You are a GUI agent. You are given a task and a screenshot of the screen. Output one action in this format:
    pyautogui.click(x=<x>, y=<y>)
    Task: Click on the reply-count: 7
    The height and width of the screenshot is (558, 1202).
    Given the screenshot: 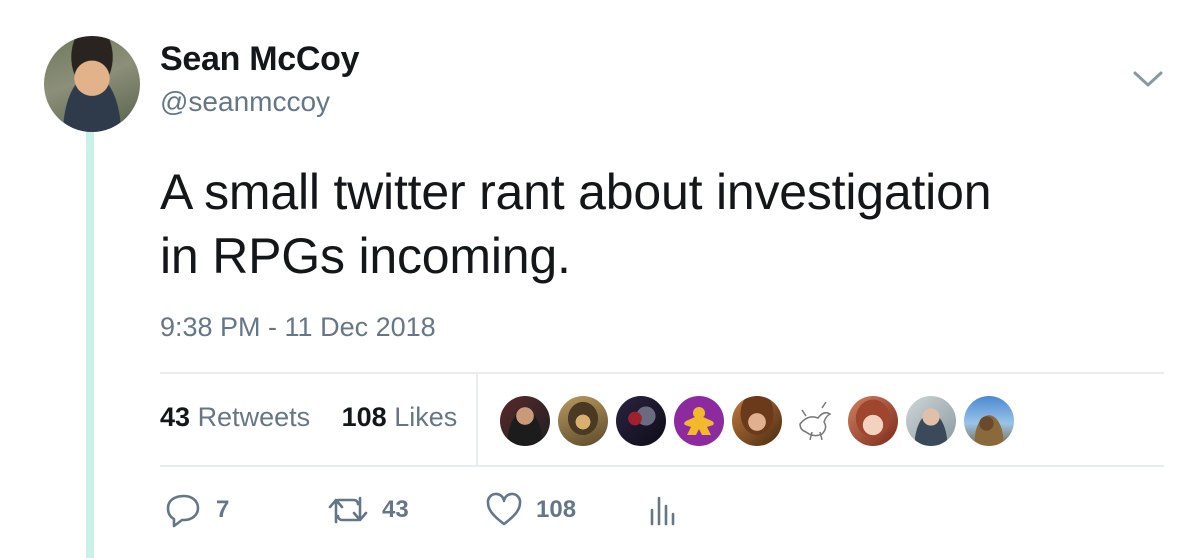 What is the action you would take?
    pyautogui.click(x=223, y=509)
    